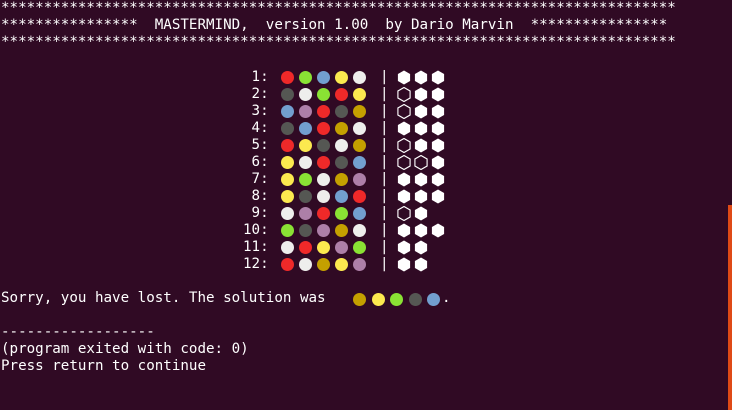  I want to click on board-row: 5: |, so click(230, 145).